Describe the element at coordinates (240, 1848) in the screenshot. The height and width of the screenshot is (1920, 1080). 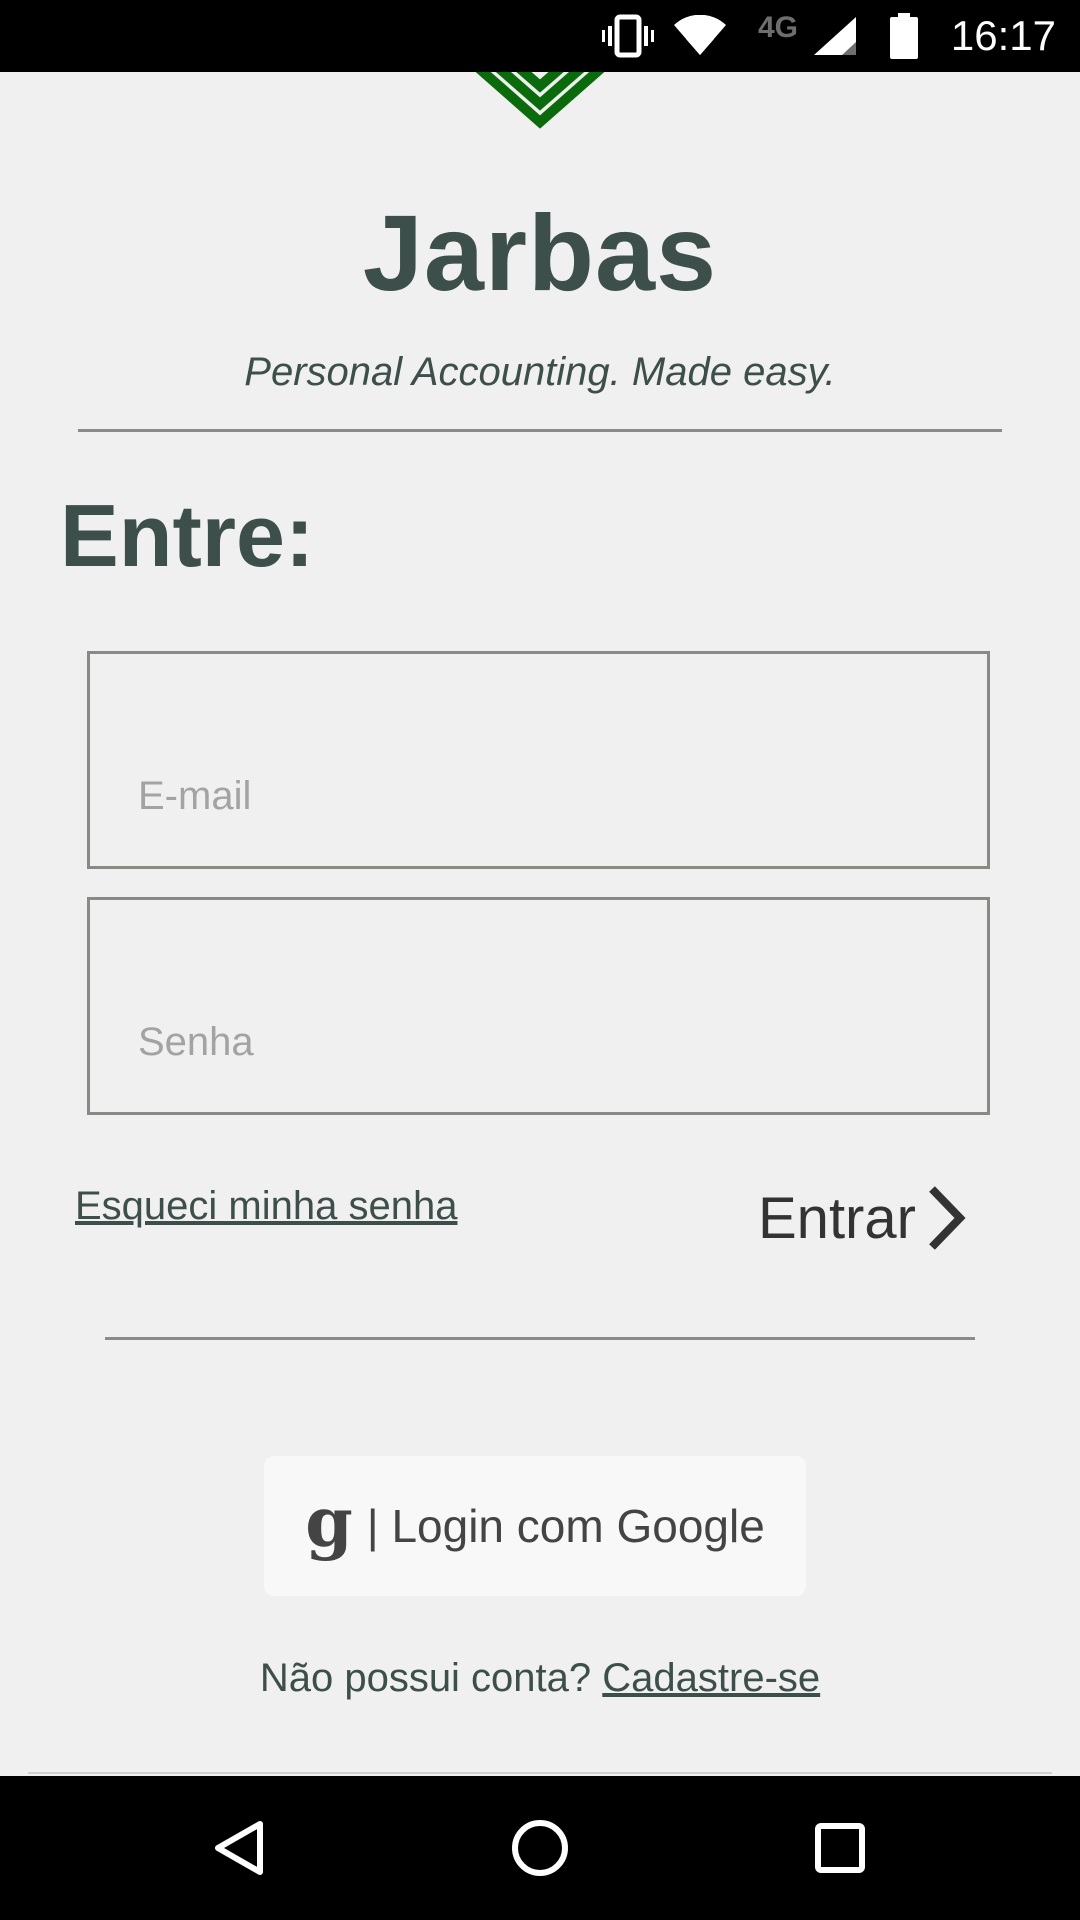
I see `back-icon` at that location.